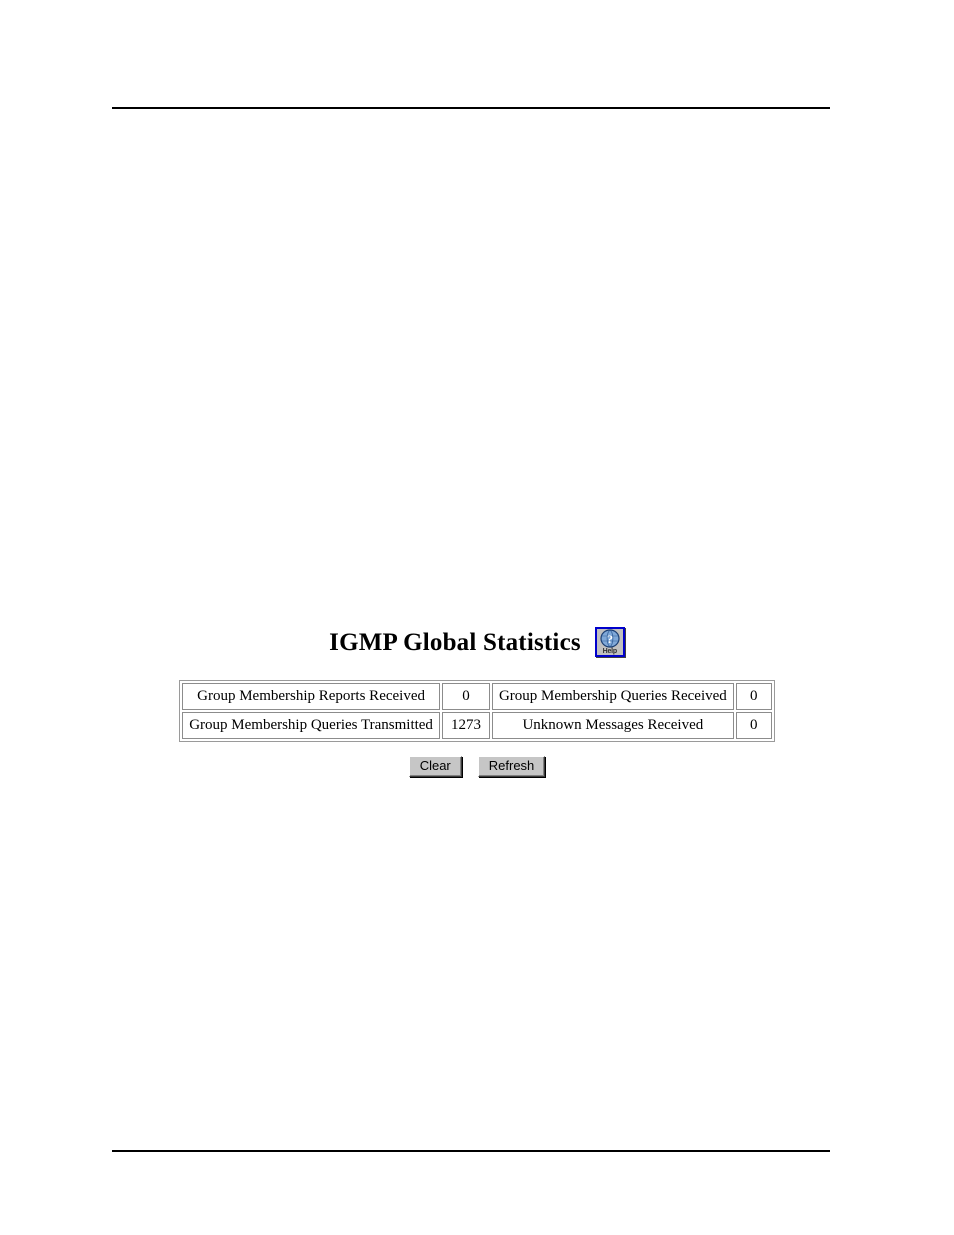 This screenshot has height=1235, width=954. I want to click on refresh-button: Refresh, so click(511, 766).